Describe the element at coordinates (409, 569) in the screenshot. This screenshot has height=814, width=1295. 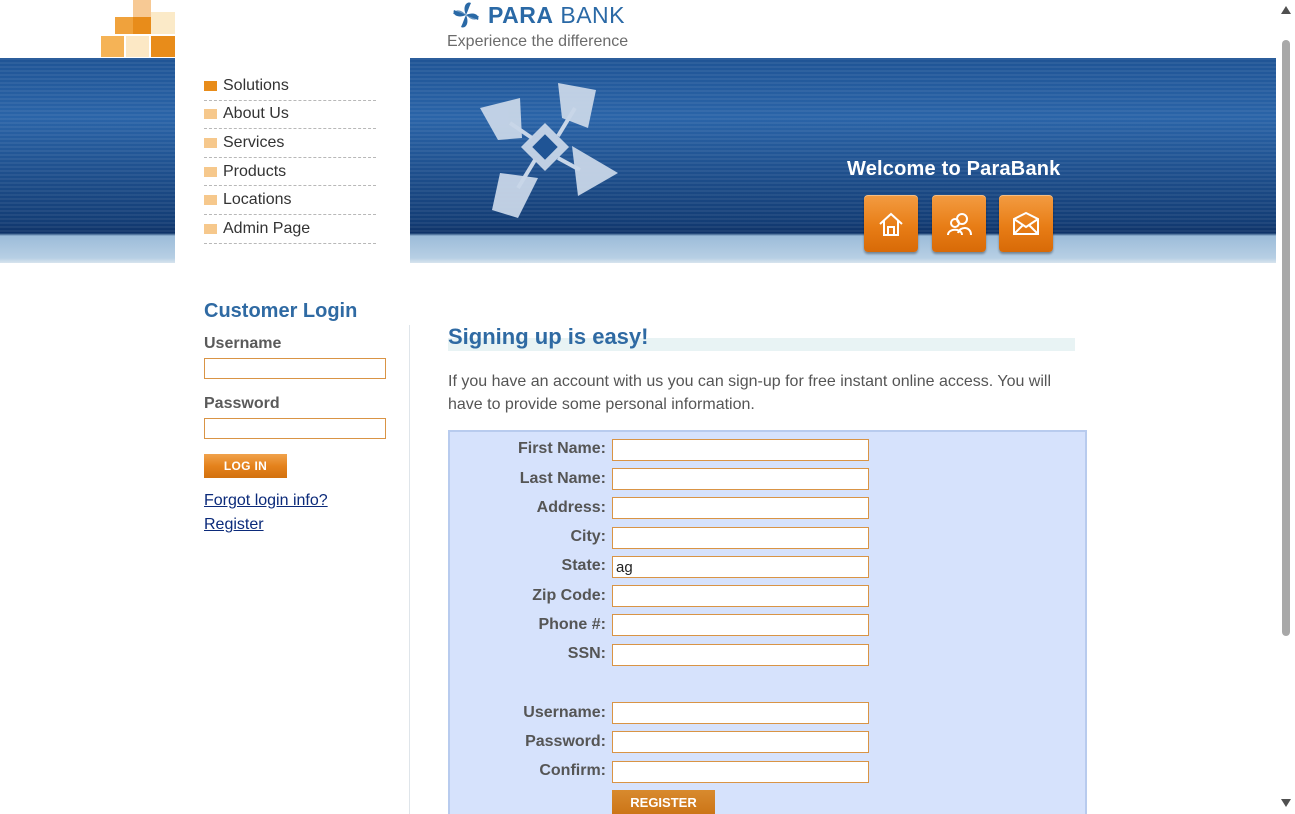
I see `column-divider` at that location.